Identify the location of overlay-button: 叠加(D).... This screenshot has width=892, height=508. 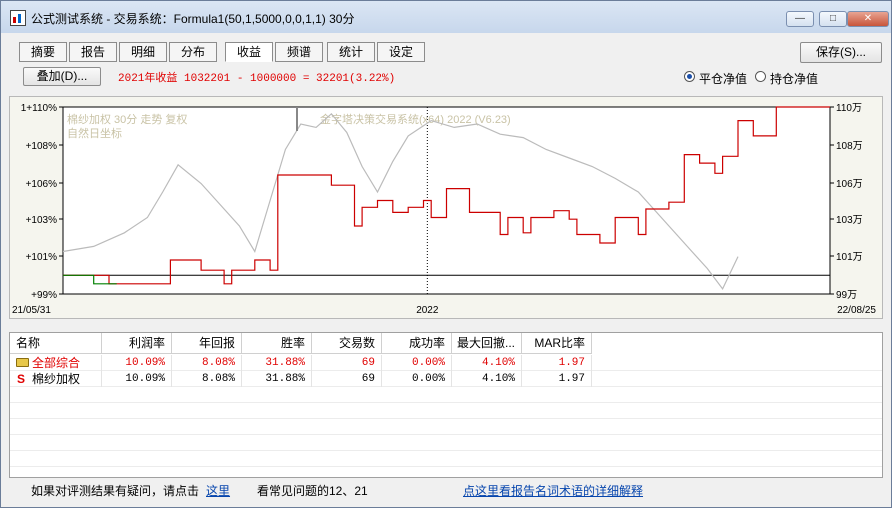
(62, 76).